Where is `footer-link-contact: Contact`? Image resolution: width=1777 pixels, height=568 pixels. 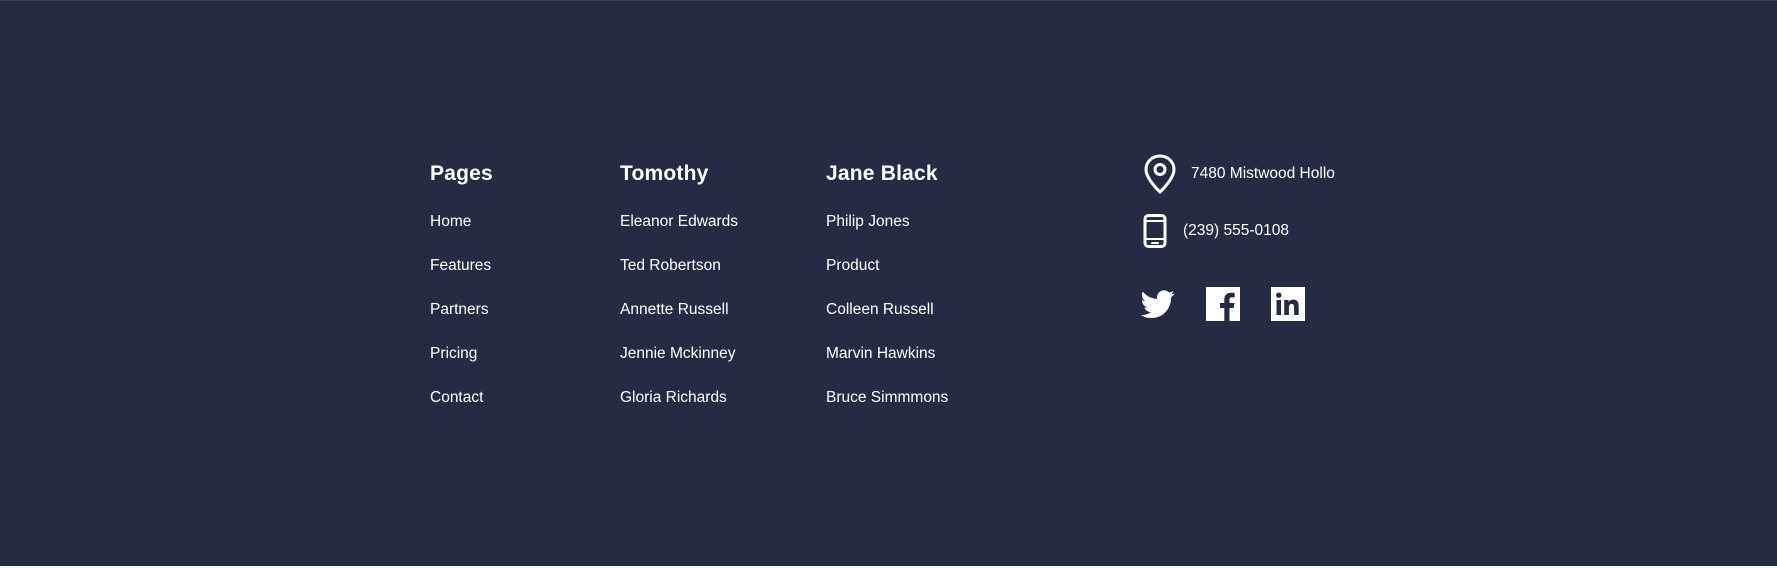 footer-link-contact: Contact is located at coordinates (456, 397).